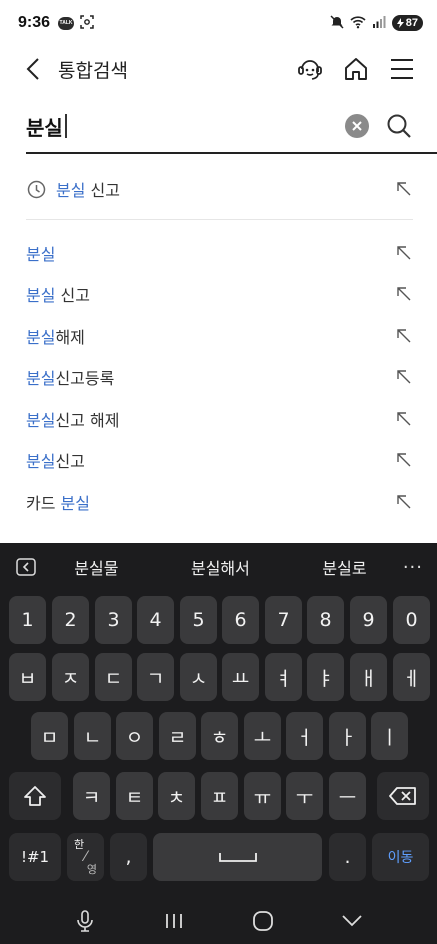 This screenshot has width=437, height=944. What do you see at coordinates (33, 69) in the screenshot?
I see `back-button` at bounding box center [33, 69].